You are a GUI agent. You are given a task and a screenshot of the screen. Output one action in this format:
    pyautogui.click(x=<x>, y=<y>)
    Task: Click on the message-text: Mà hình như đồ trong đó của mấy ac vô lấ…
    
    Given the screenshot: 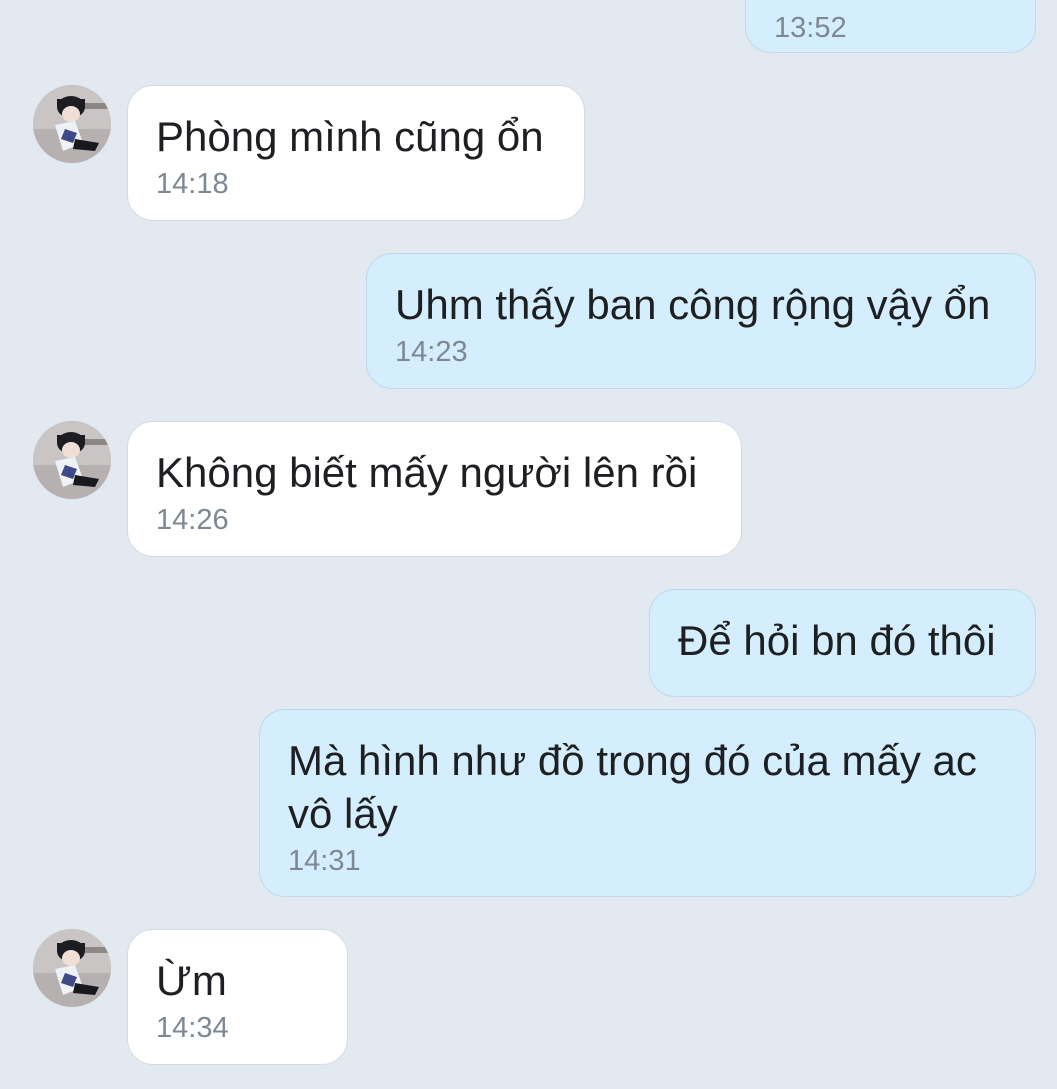 What is the action you would take?
    pyautogui.click(x=638, y=787)
    